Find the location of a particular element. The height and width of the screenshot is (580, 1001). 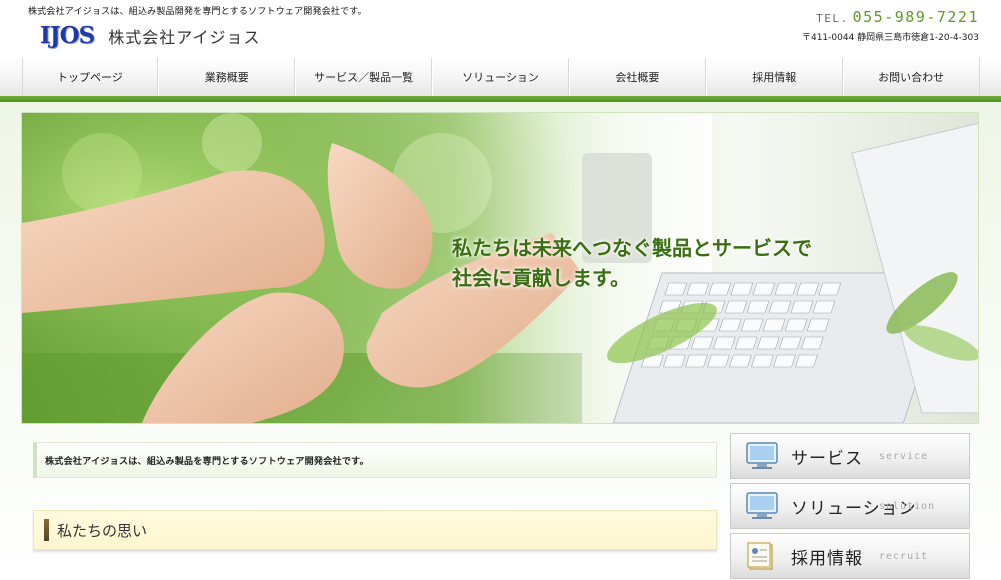

document-icon is located at coordinates (762, 556).